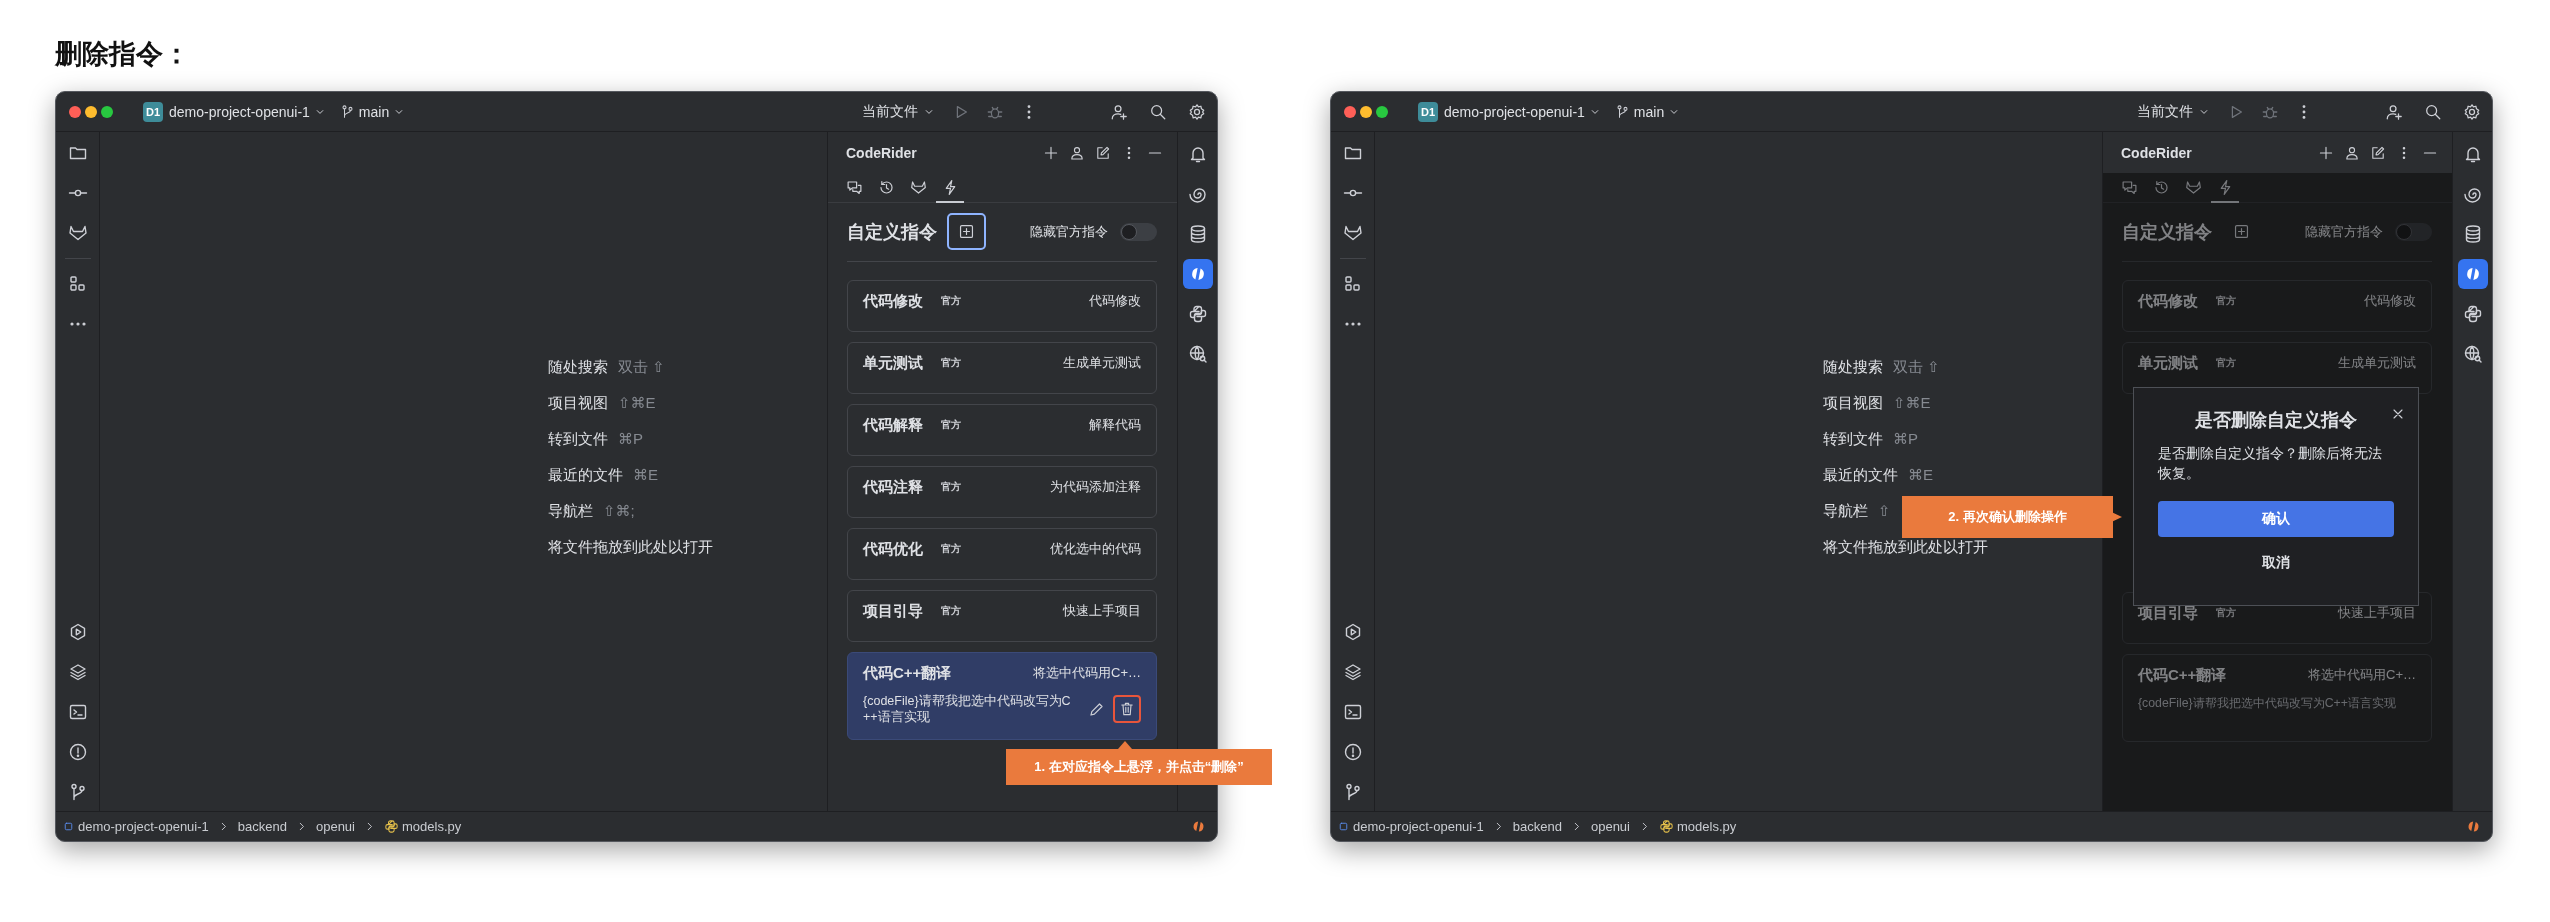 The image size is (2550, 922). What do you see at coordinates (1428, 111) in the screenshot?
I see `project-badge: D1` at bounding box center [1428, 111].